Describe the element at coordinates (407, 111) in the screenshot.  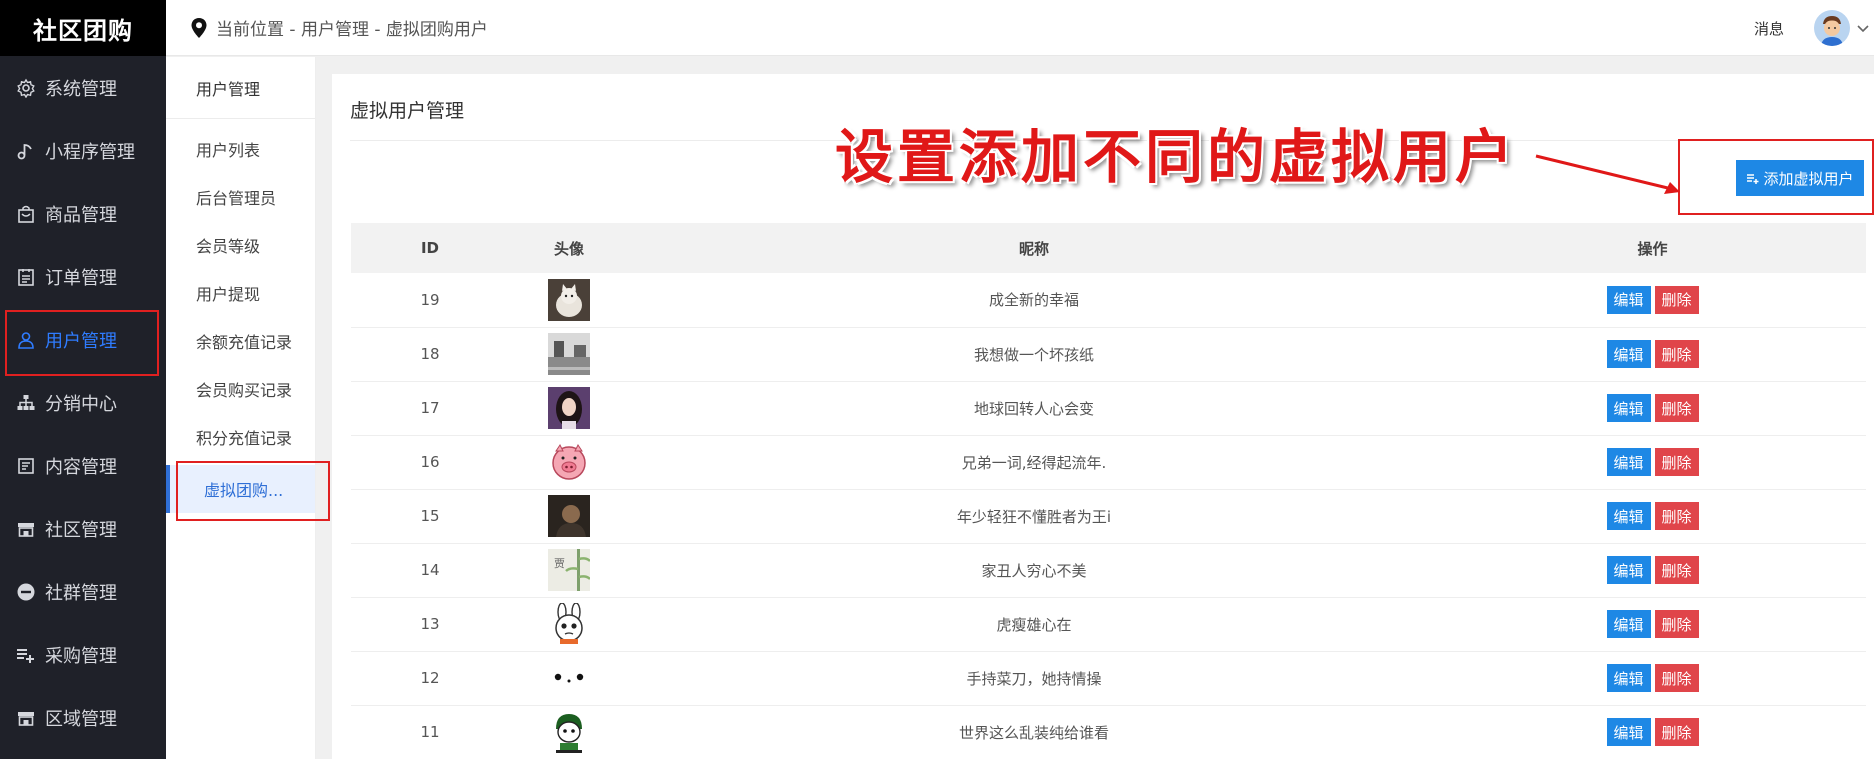
I see `page-title: 虚拟用户管理` at that location.